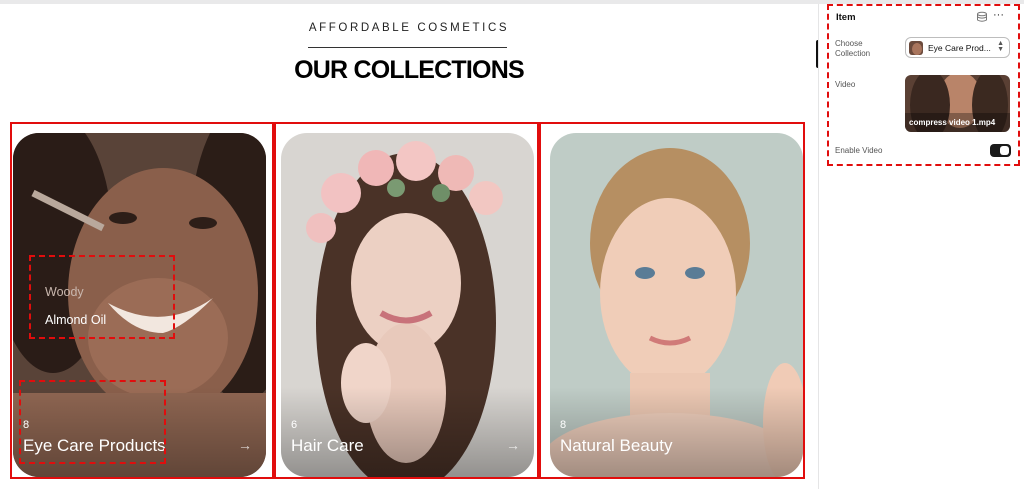  What do you see at coordinates (1004, 150) in the screenshot?
I see `toggle-knob` at bounding box center [1004, 150].